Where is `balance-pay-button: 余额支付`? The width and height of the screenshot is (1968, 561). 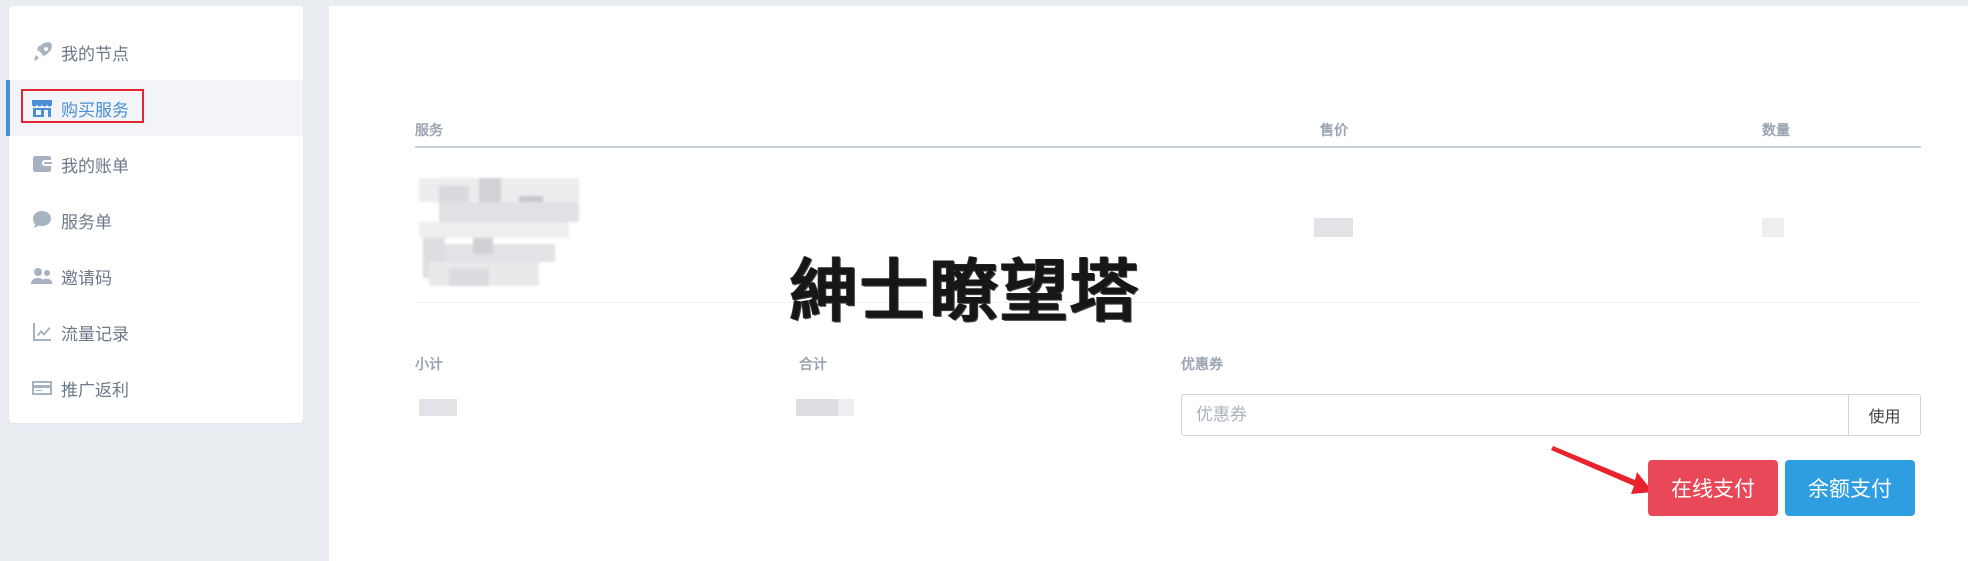
balance-pay-button: 余额支付 is located at coordinates (1850, 488).